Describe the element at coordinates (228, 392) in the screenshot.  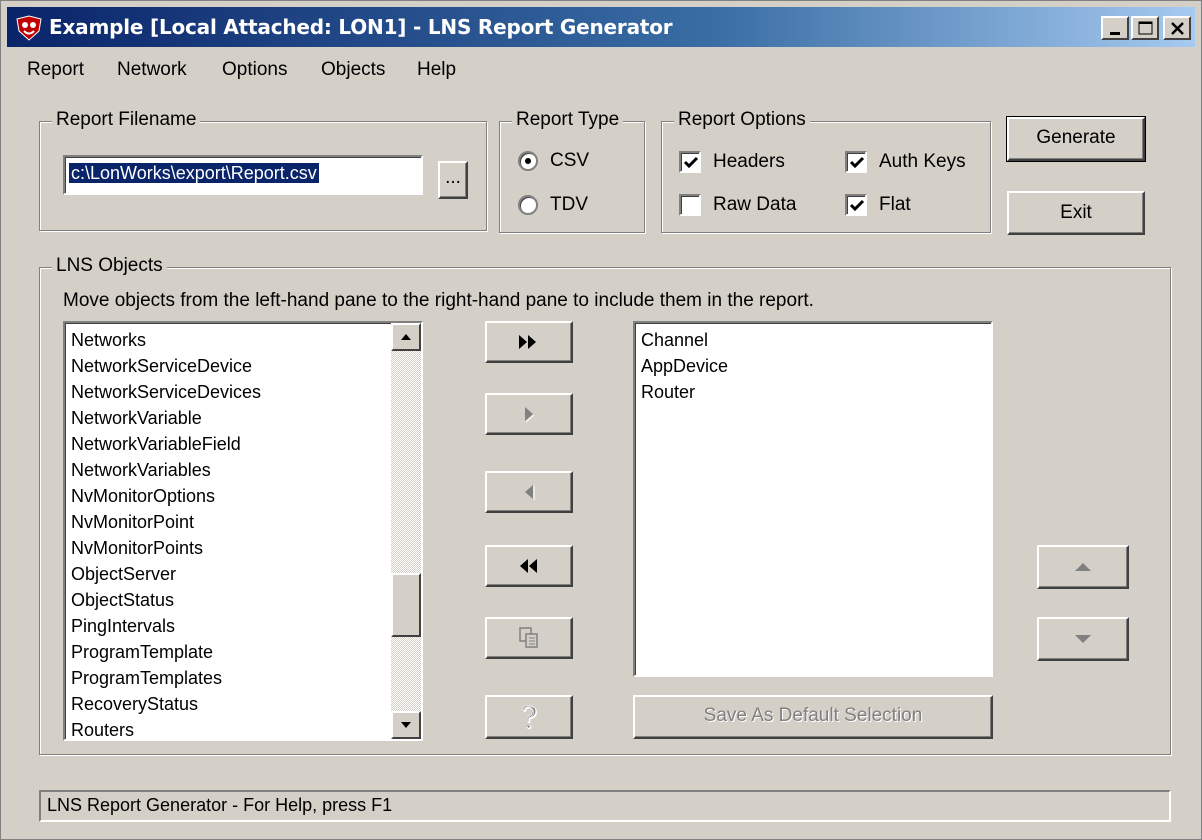
I see `available-list-item: NetworkServiceDevices` at that location.